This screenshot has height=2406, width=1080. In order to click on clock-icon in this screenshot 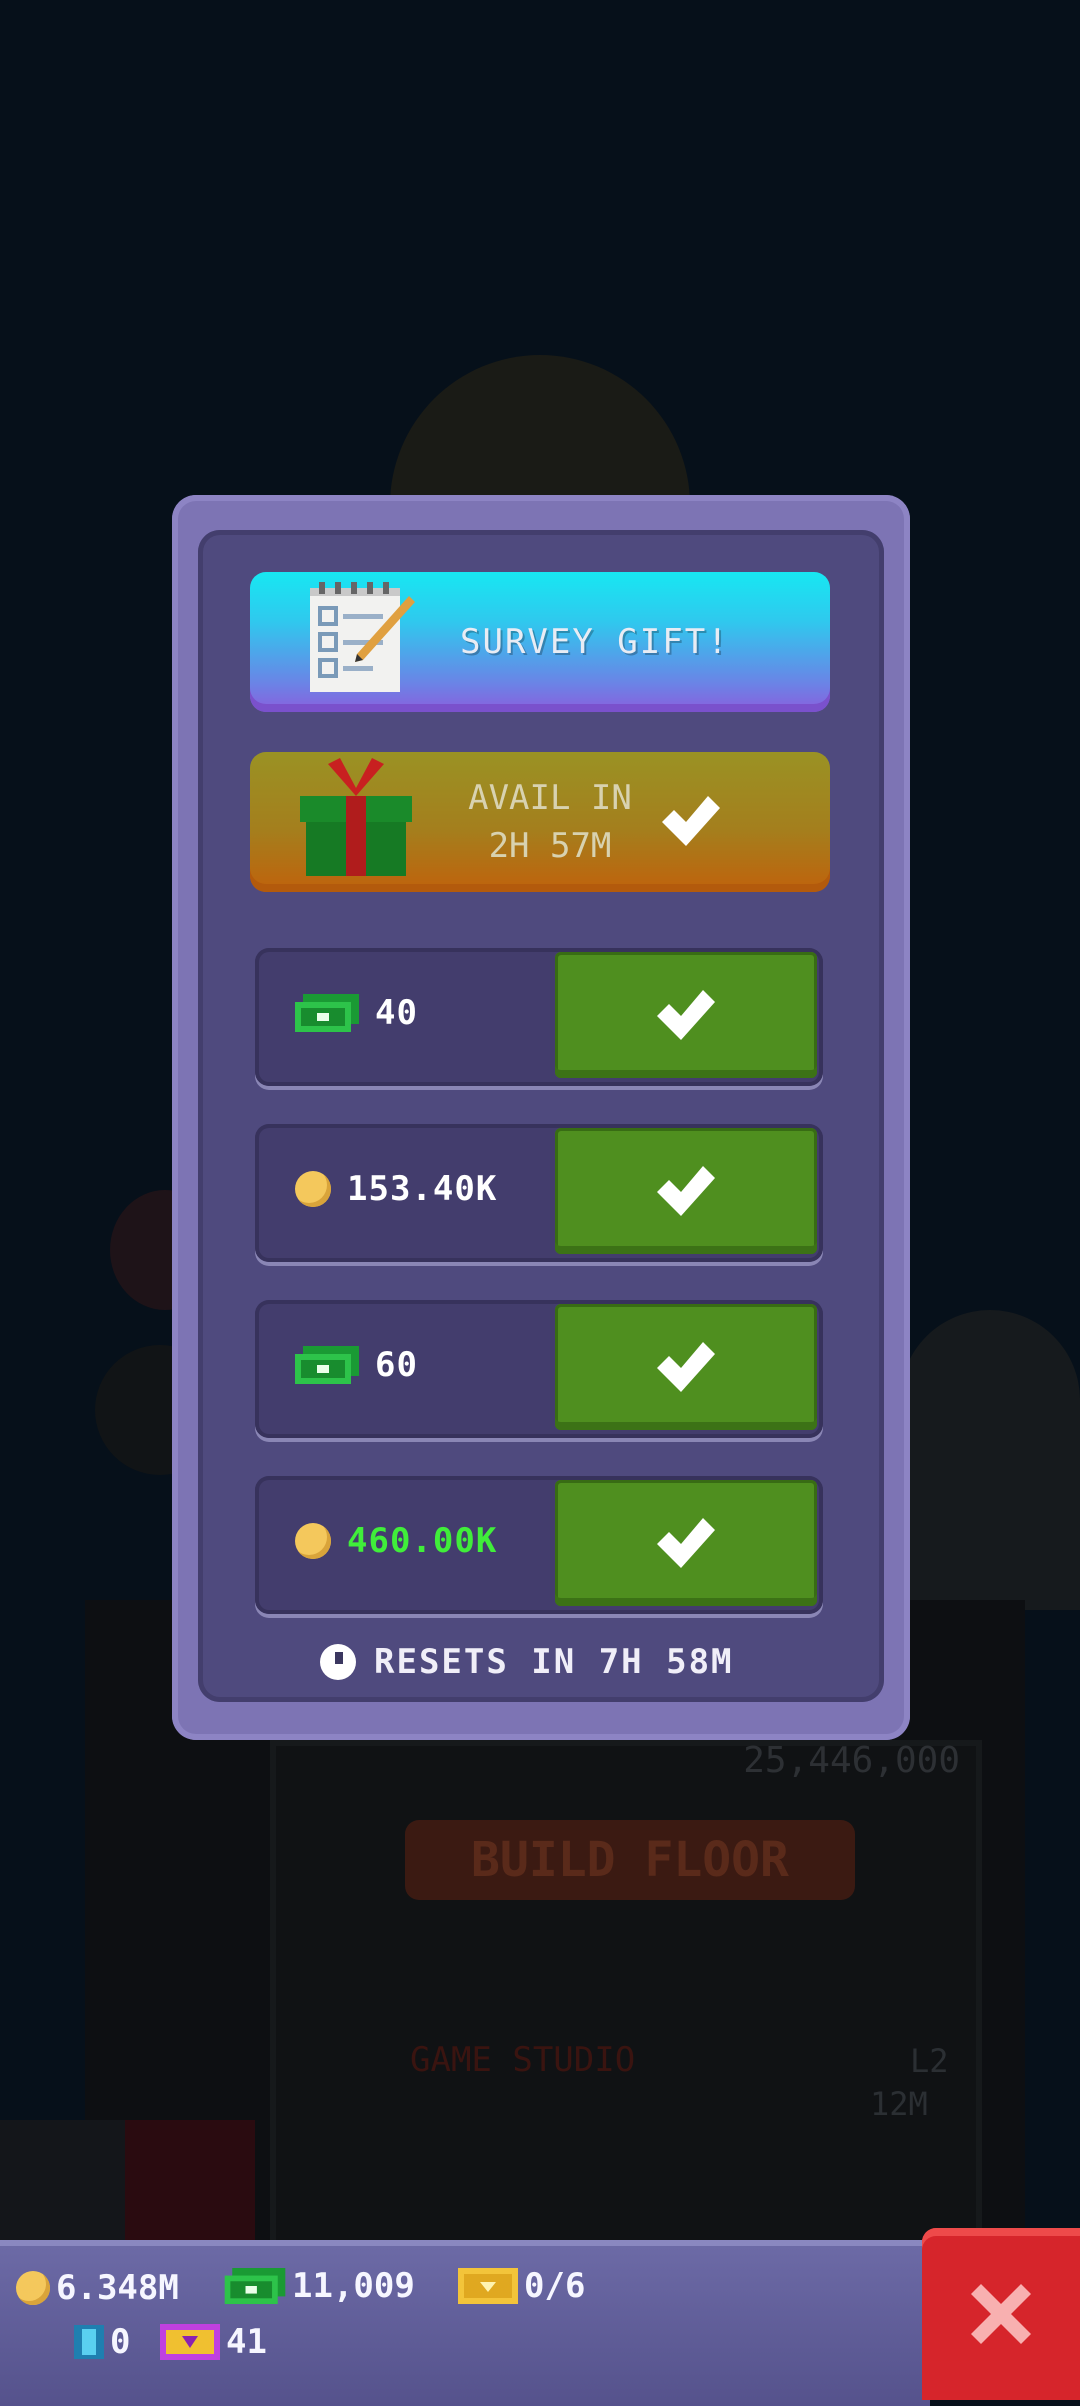, I will do `click(338, 1662)`.